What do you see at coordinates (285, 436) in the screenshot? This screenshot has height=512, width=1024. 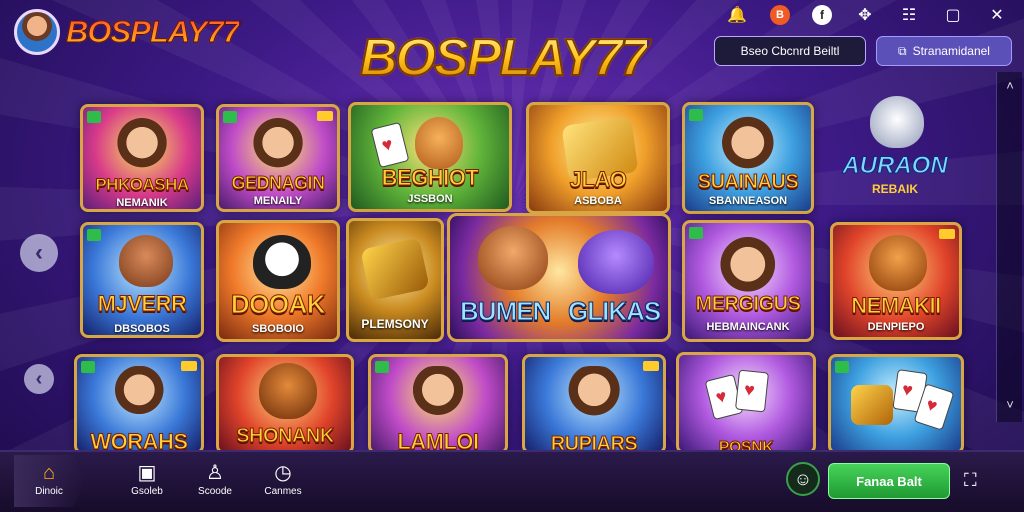 I see `tile-title: SHONANK` at bounding box center [285, 436].